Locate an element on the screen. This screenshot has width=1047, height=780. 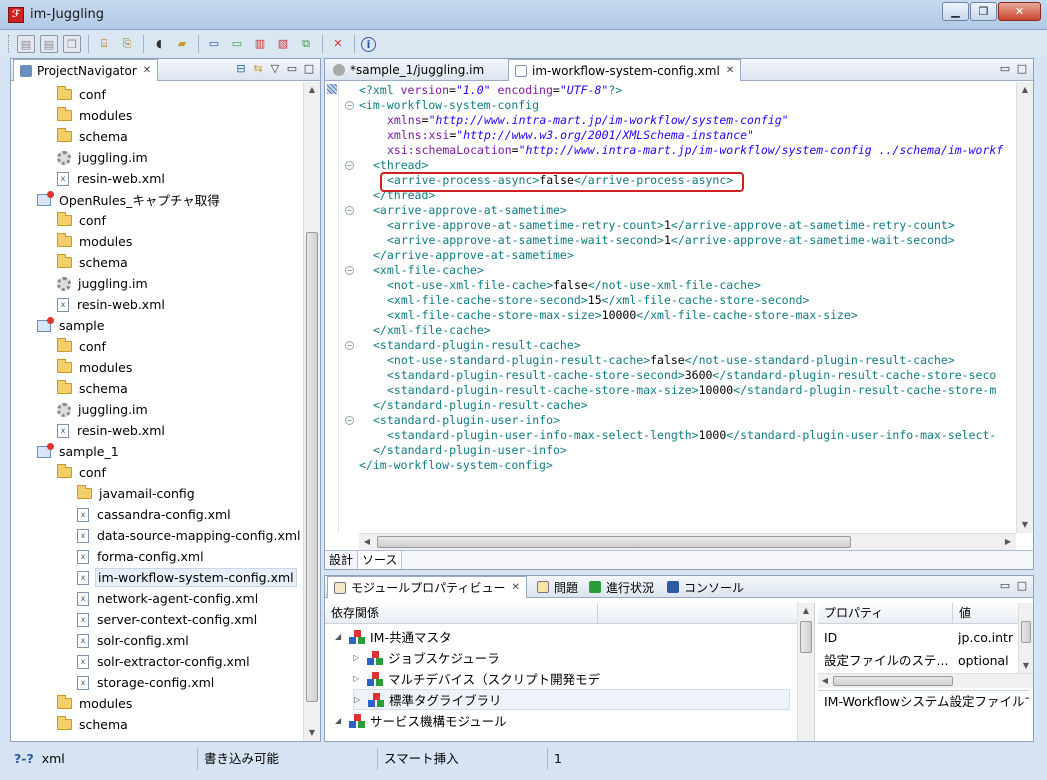
save-icon: ▤ is located at coordinates (26, 44).